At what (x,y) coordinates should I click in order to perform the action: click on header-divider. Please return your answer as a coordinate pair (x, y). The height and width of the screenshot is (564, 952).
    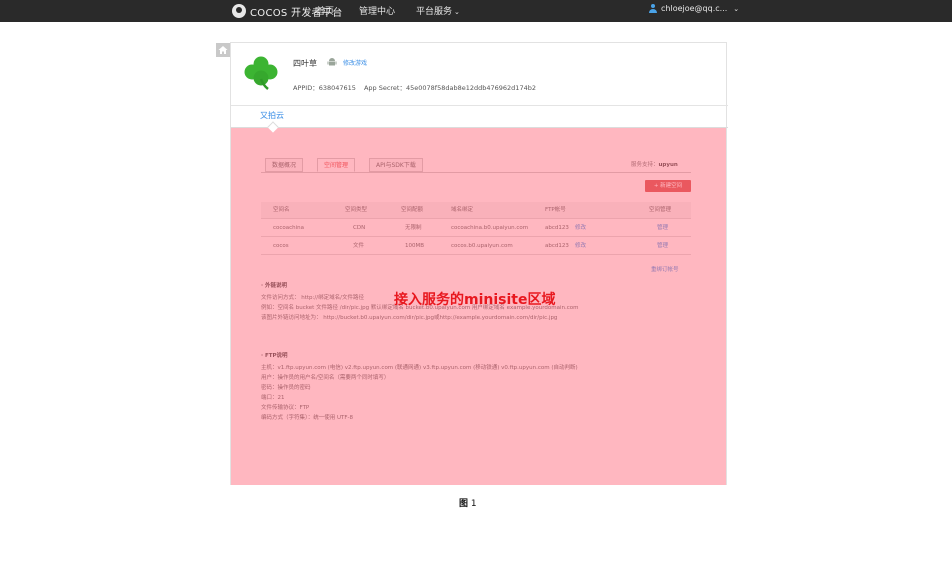
    Looking at the image, I should click on (479, 105).